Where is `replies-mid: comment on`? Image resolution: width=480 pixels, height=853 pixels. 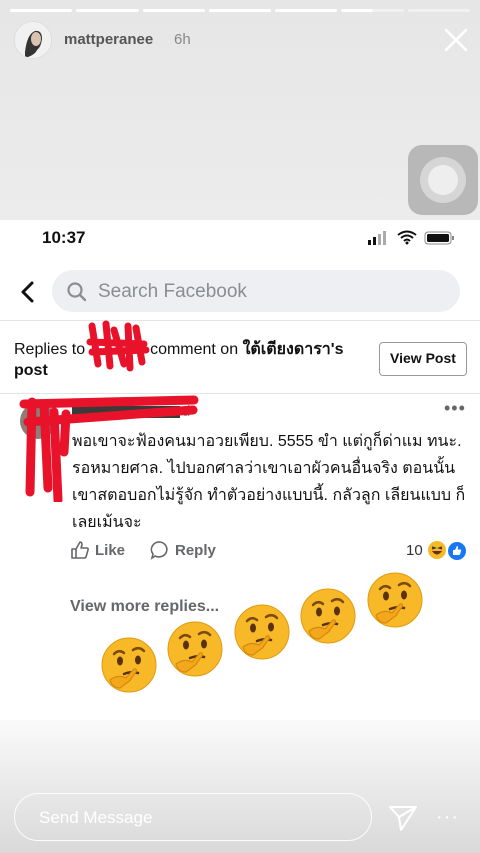 replies-mid: comment on is located at coordinates (194, 349).